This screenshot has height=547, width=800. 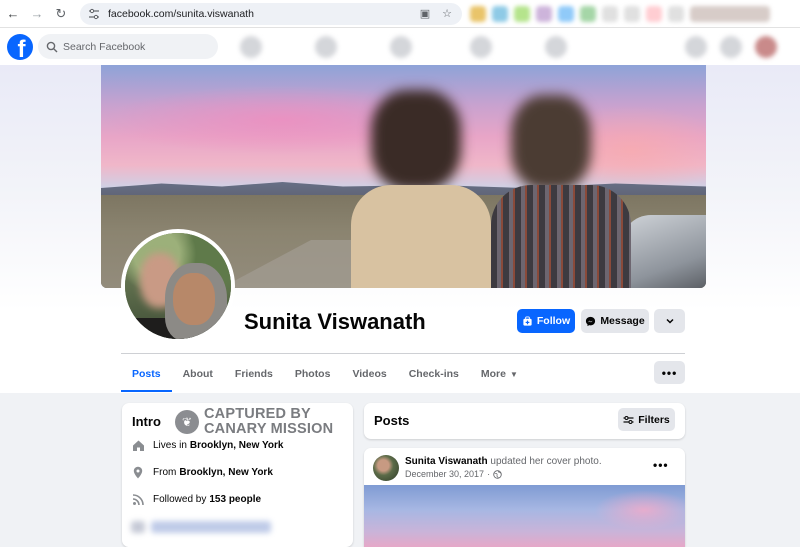 I want to click on profile-options-button, so click(x=669, y=321).